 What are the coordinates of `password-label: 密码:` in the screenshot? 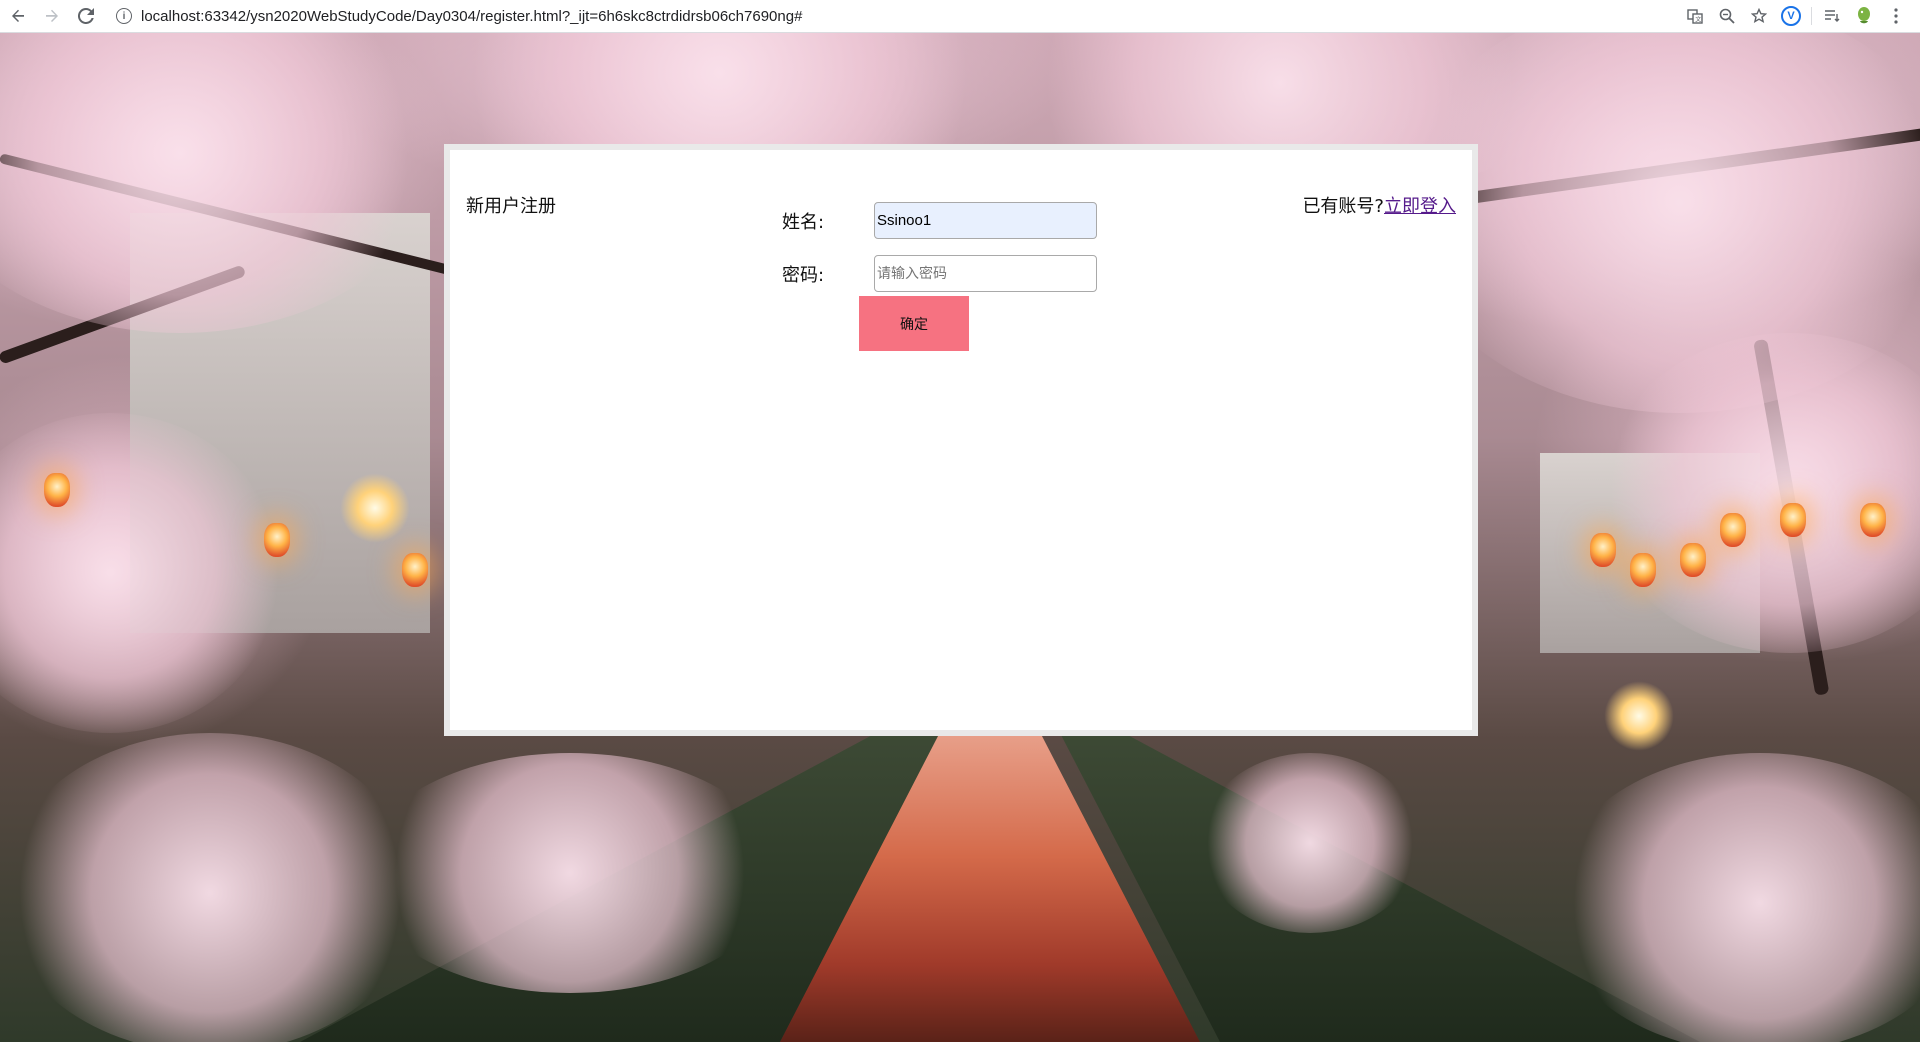 It's located at (803, 275).